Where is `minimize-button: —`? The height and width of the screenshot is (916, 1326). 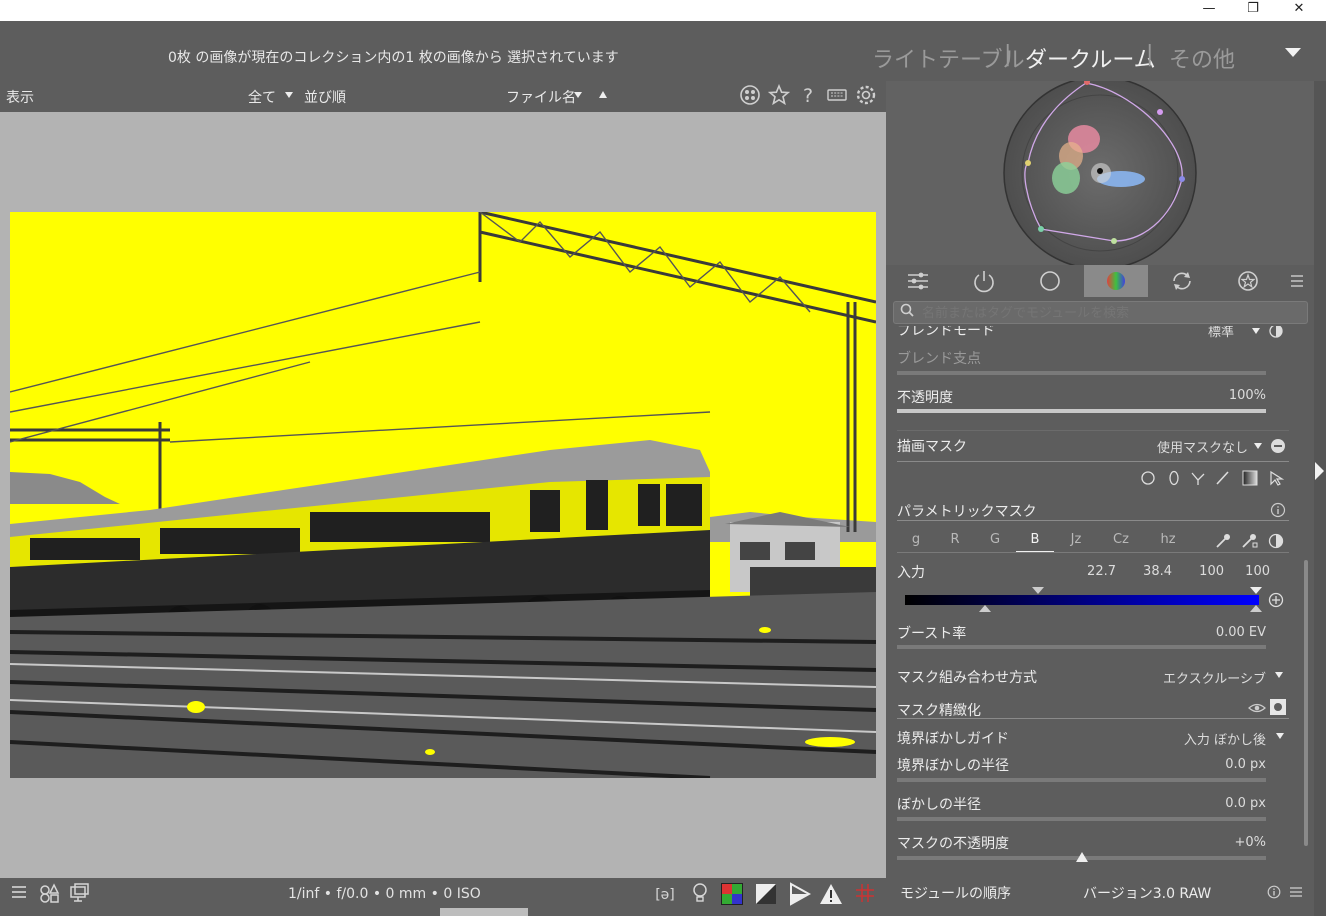 minimize-button: — is located at coordinates (1209, 10).